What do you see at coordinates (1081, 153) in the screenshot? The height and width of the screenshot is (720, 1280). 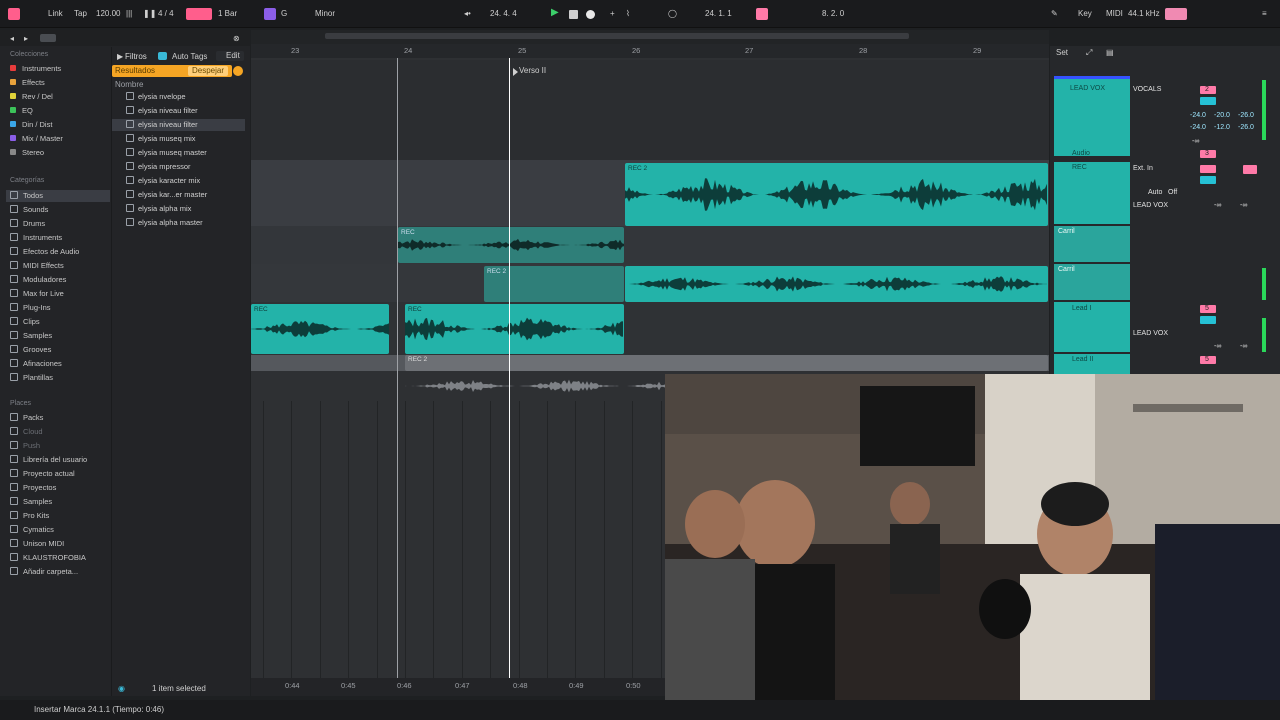 I see `track-name: Audio` at bounding box center [1081, 153].